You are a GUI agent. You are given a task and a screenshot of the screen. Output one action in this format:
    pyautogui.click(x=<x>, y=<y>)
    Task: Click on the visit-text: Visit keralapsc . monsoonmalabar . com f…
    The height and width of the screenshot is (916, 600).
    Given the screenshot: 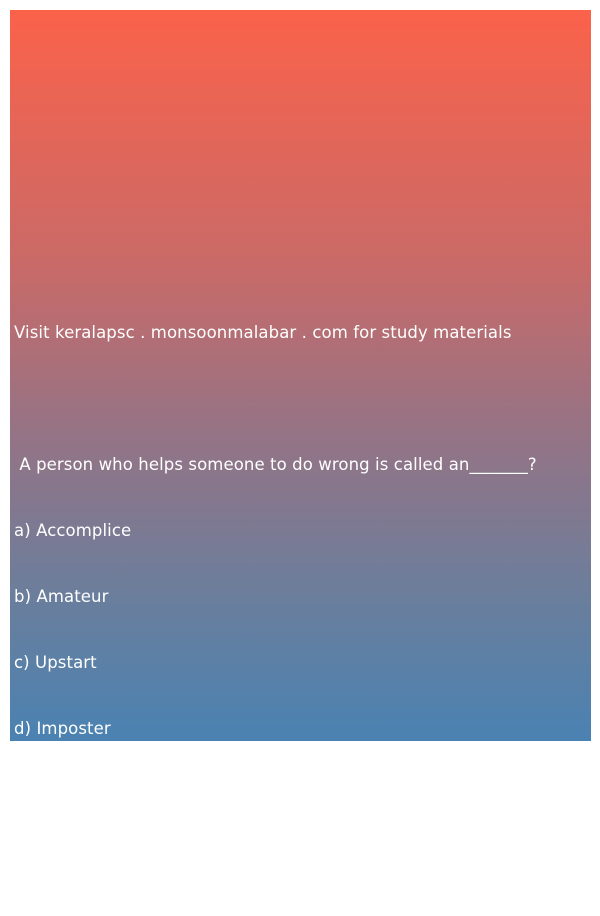 What is the action you would take?
    pyautogui.click(x=263, y=332)
    